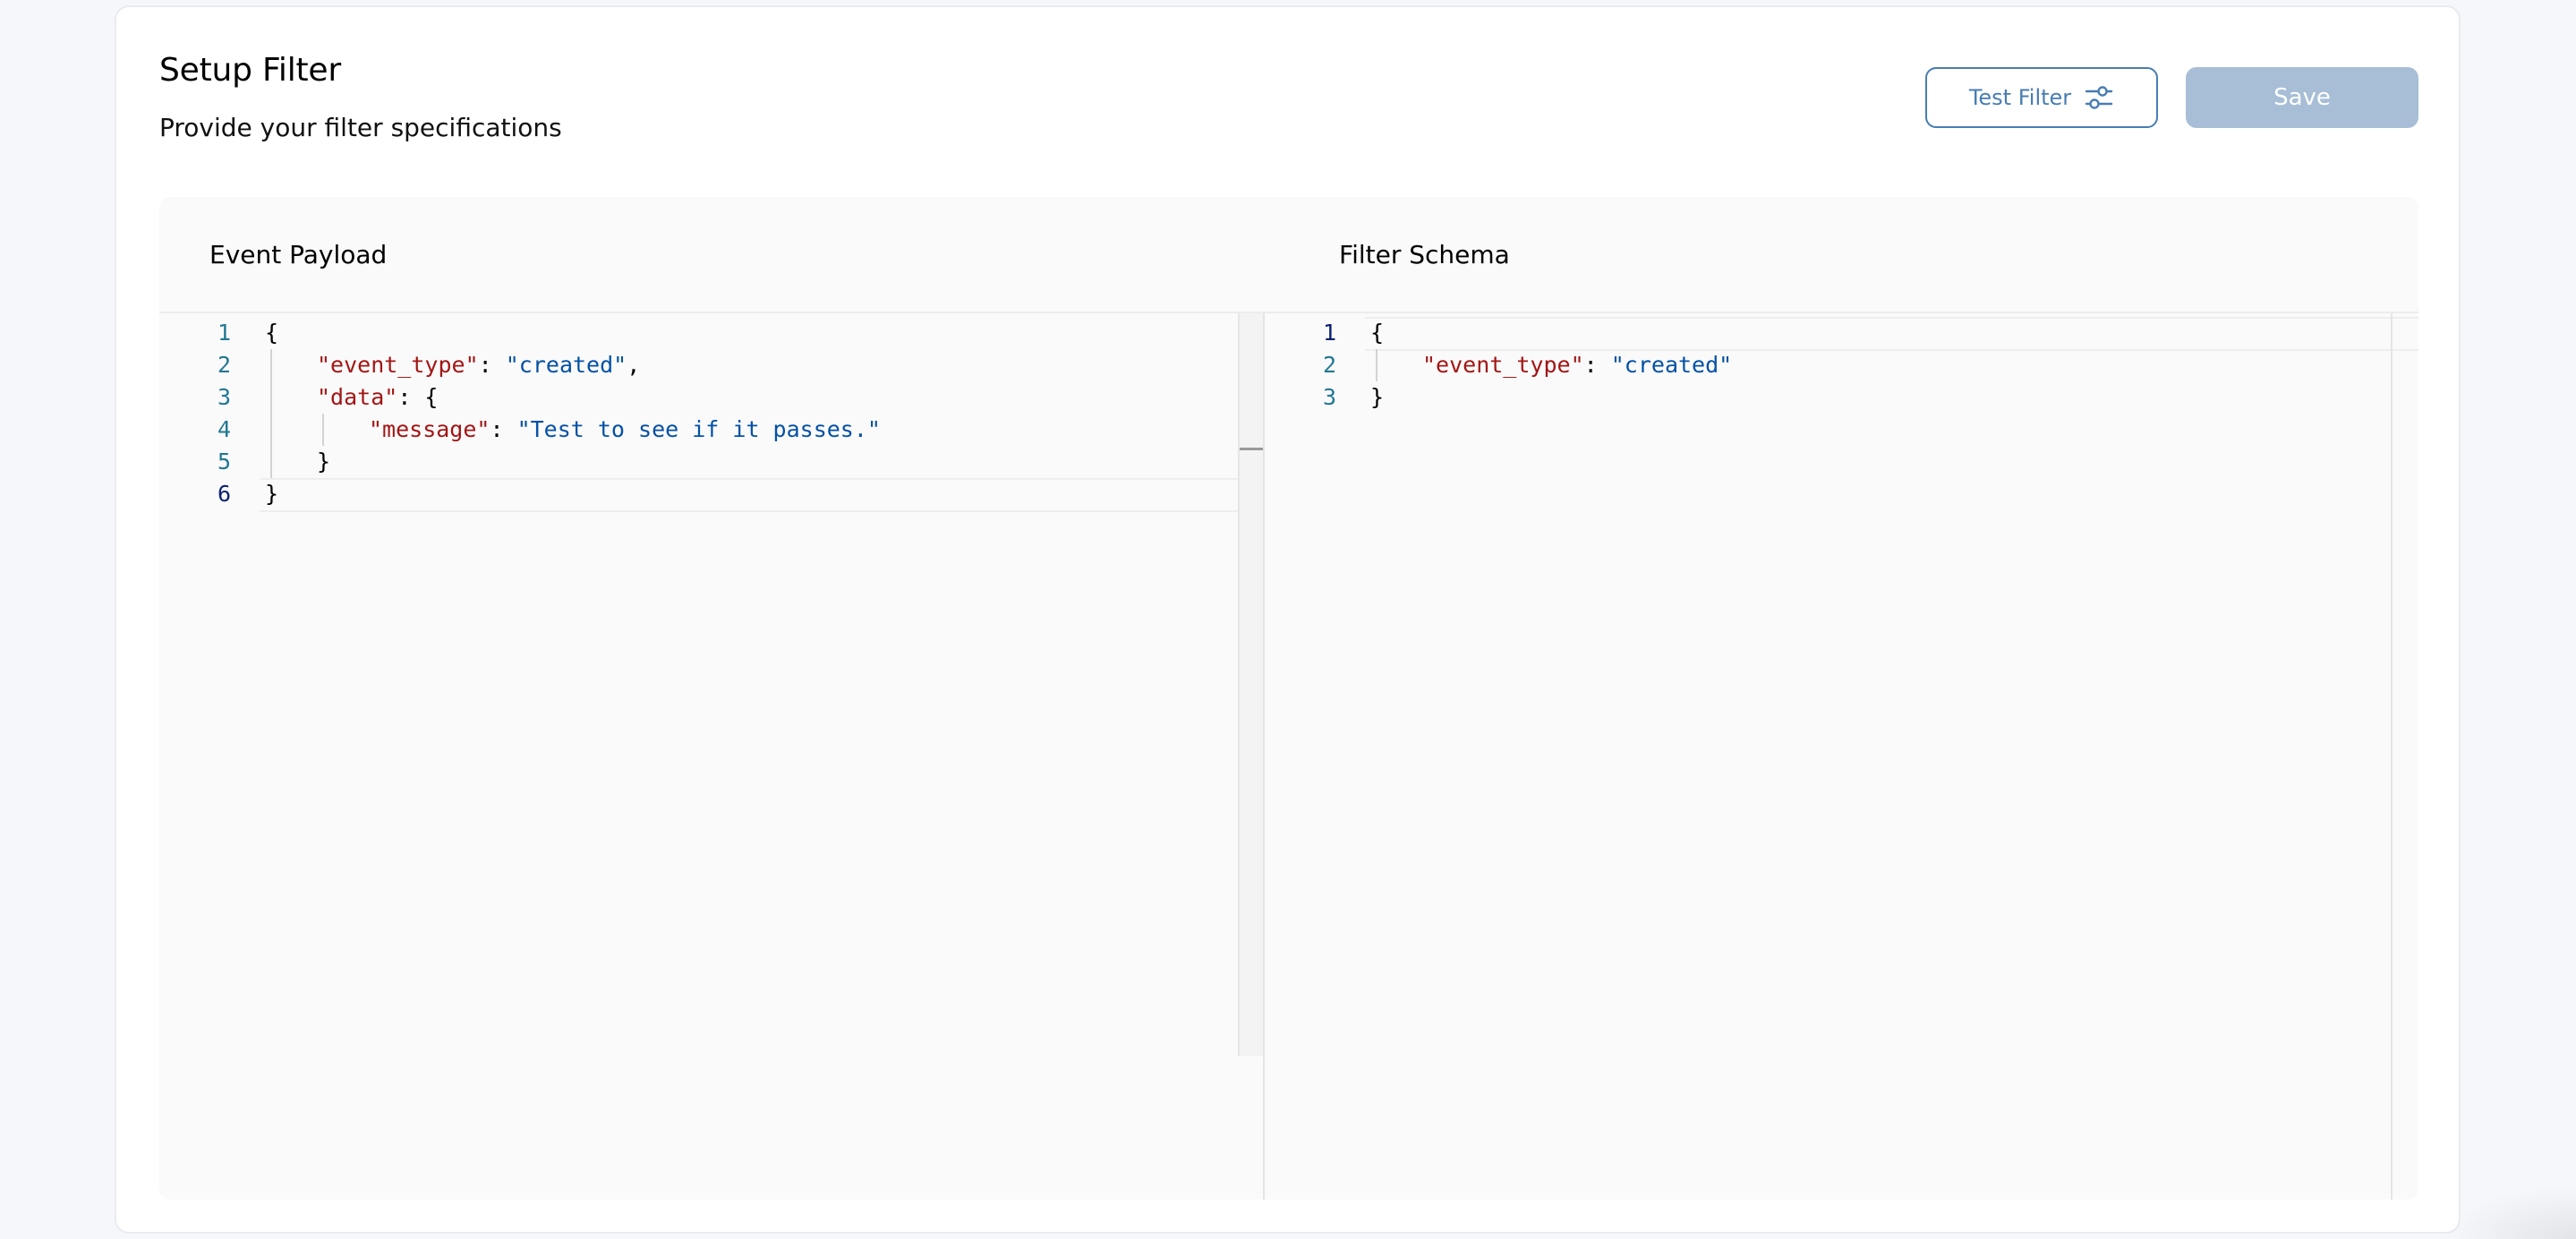 This screenshot has width=2576, height=1239. Describe the element at coordinates (711, 365) in the screenshot. I see `code-line: 2 "event_type": "created",` at that location.